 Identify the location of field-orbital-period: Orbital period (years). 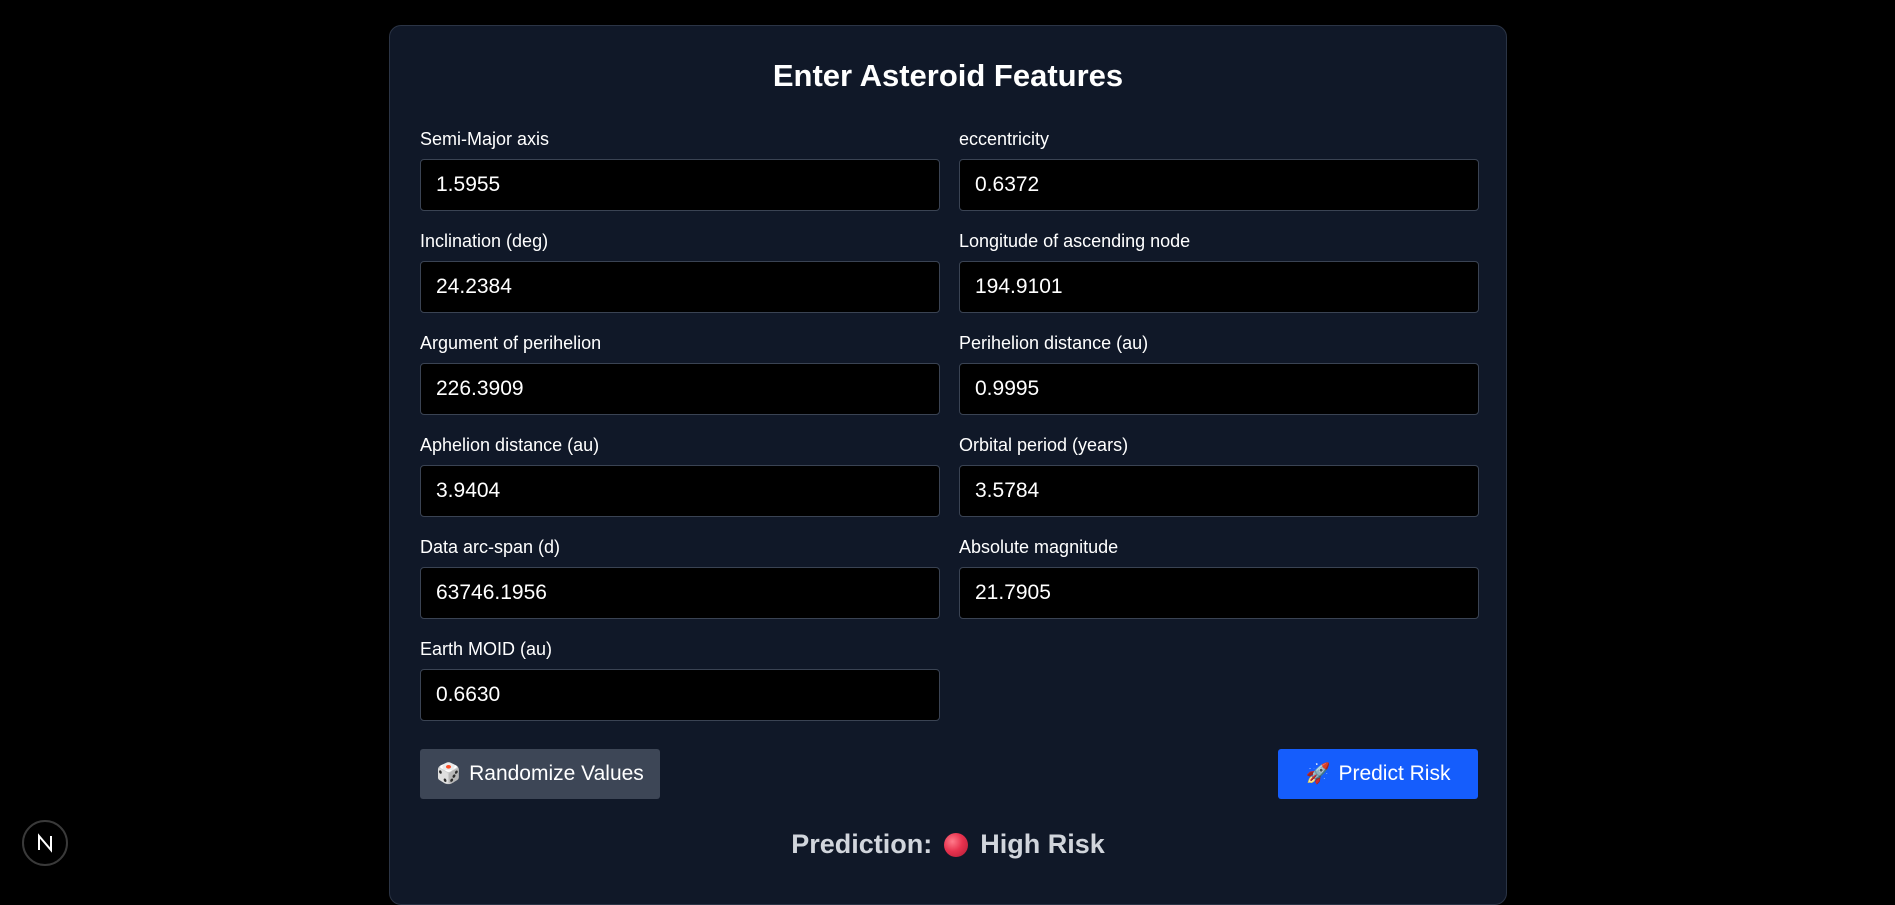
(1219, 475).